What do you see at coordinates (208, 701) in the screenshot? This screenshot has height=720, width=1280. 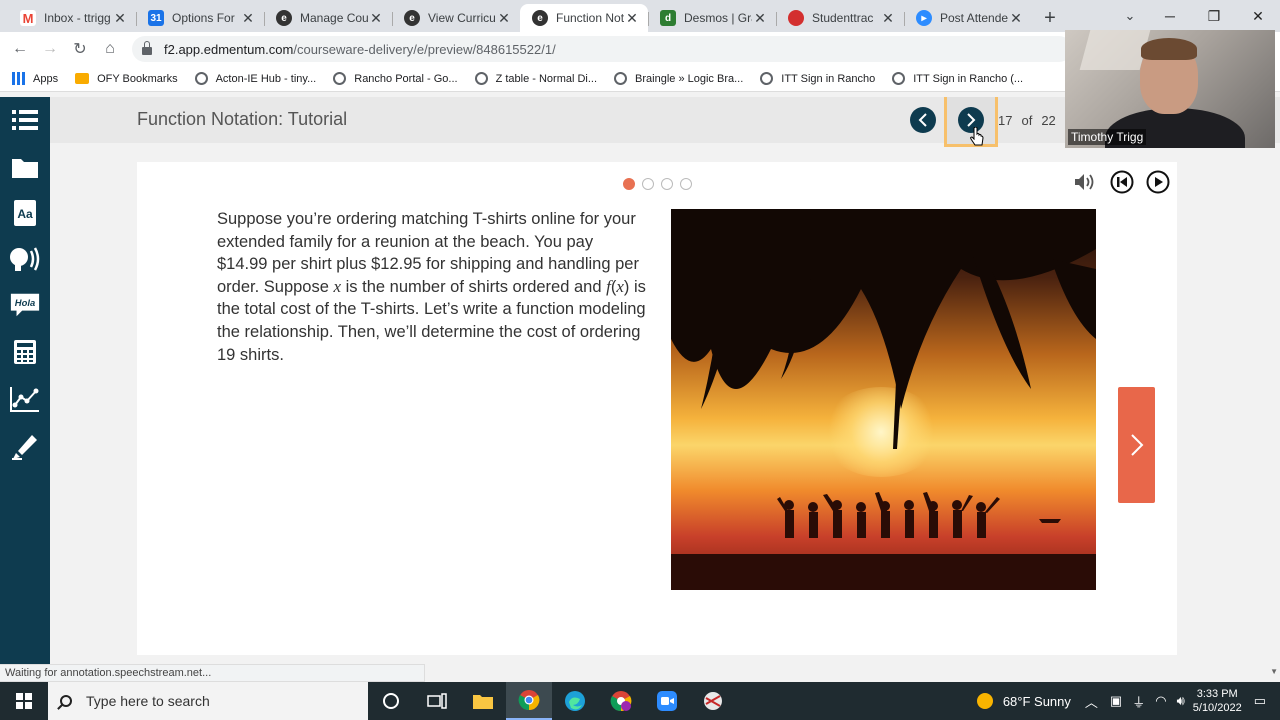 I see `taskbar-search-box: Type here to search` at bounding box center [208, 701].